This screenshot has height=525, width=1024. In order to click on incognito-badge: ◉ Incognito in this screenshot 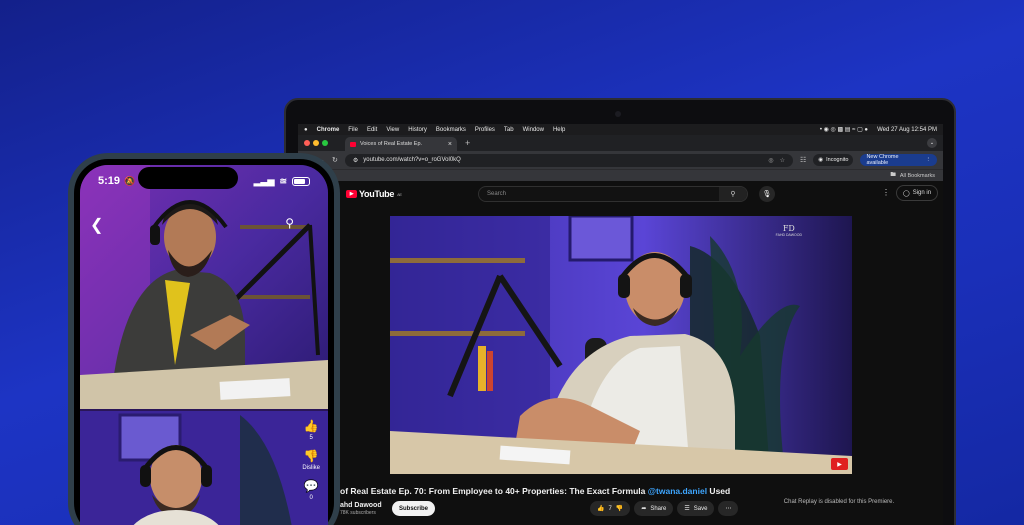, I will do `click(833, 160)`.